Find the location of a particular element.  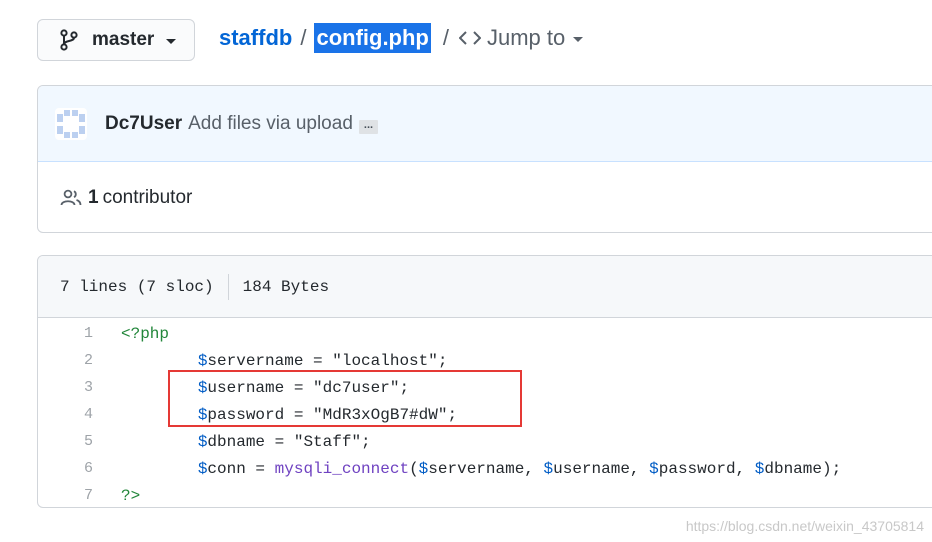

code-token: dbname); is located at coordinates (803, 468).